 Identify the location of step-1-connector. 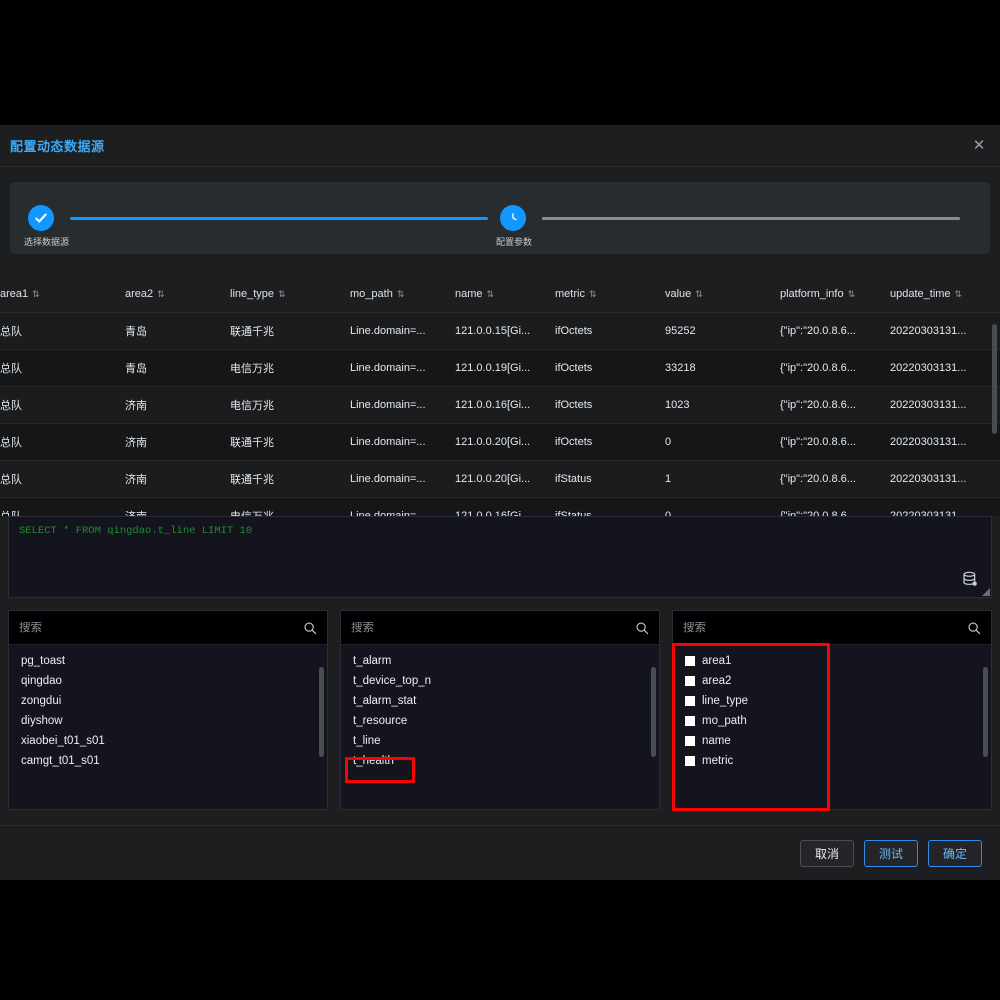
(279, 218).